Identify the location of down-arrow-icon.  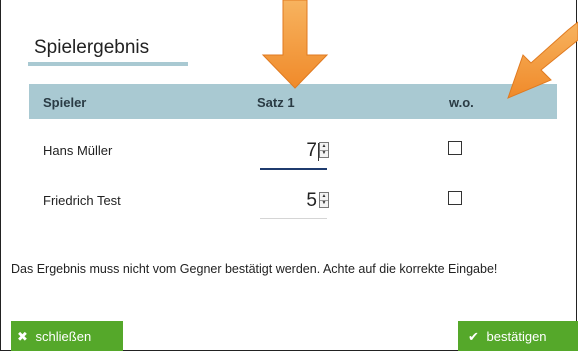
(295, 44).